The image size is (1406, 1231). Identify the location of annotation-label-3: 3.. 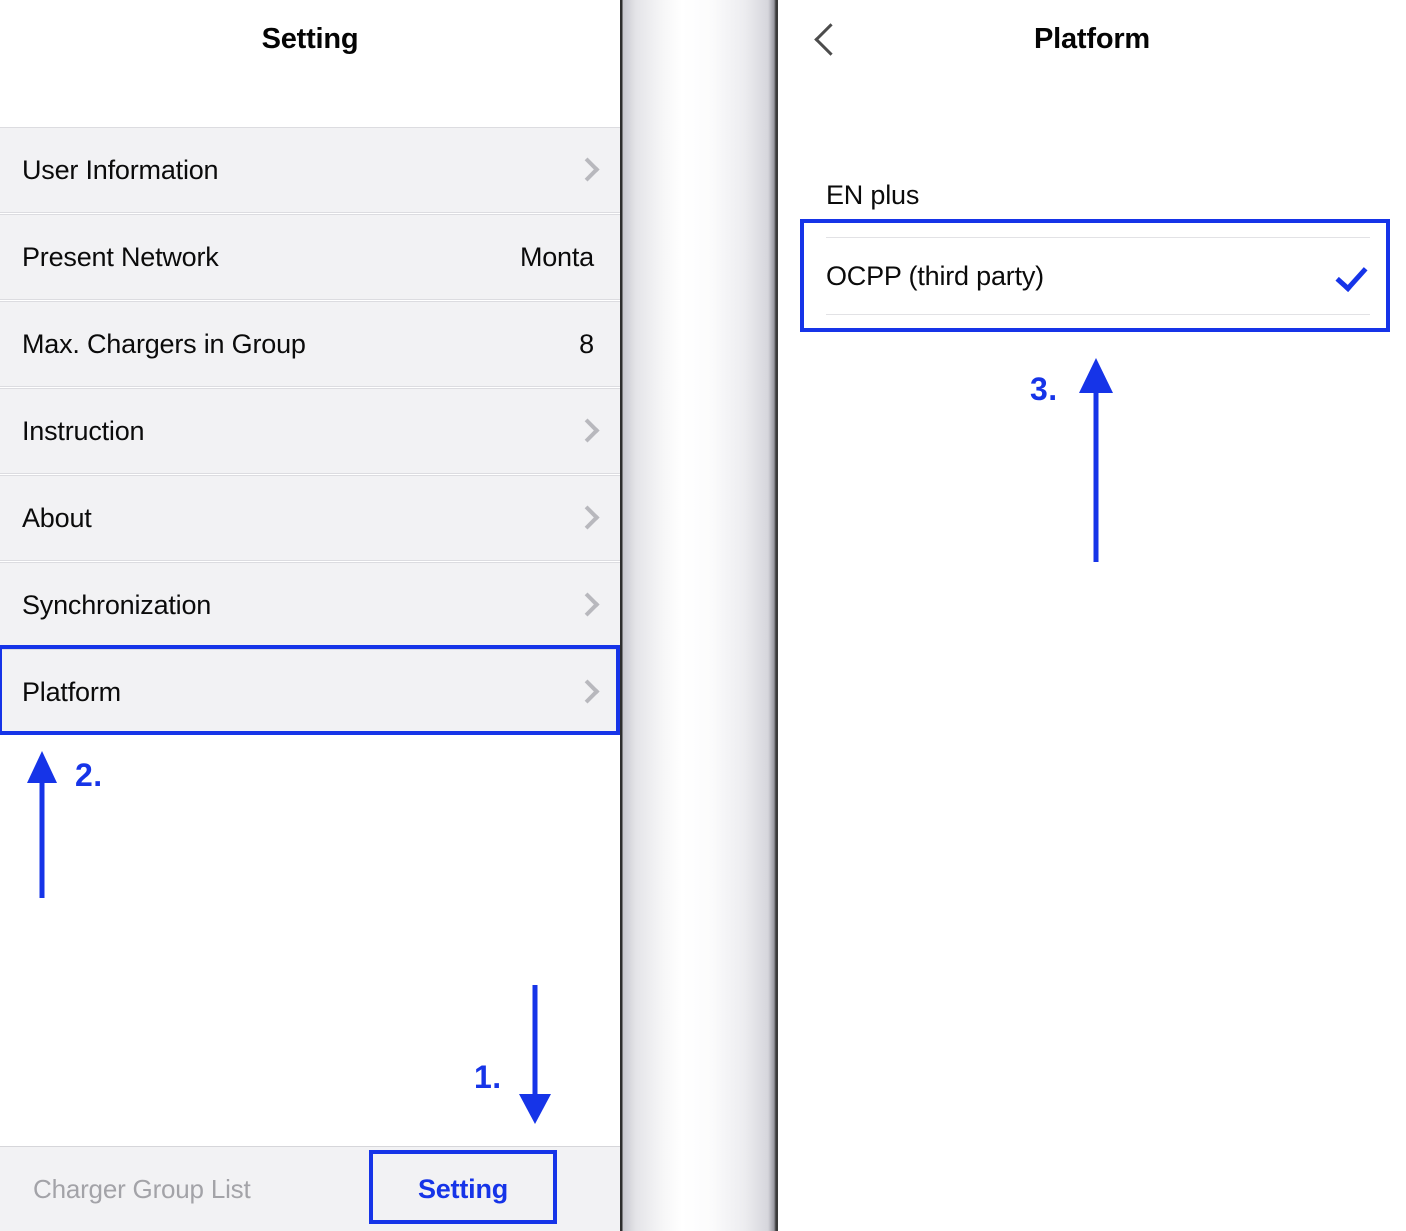
(1044, 389).